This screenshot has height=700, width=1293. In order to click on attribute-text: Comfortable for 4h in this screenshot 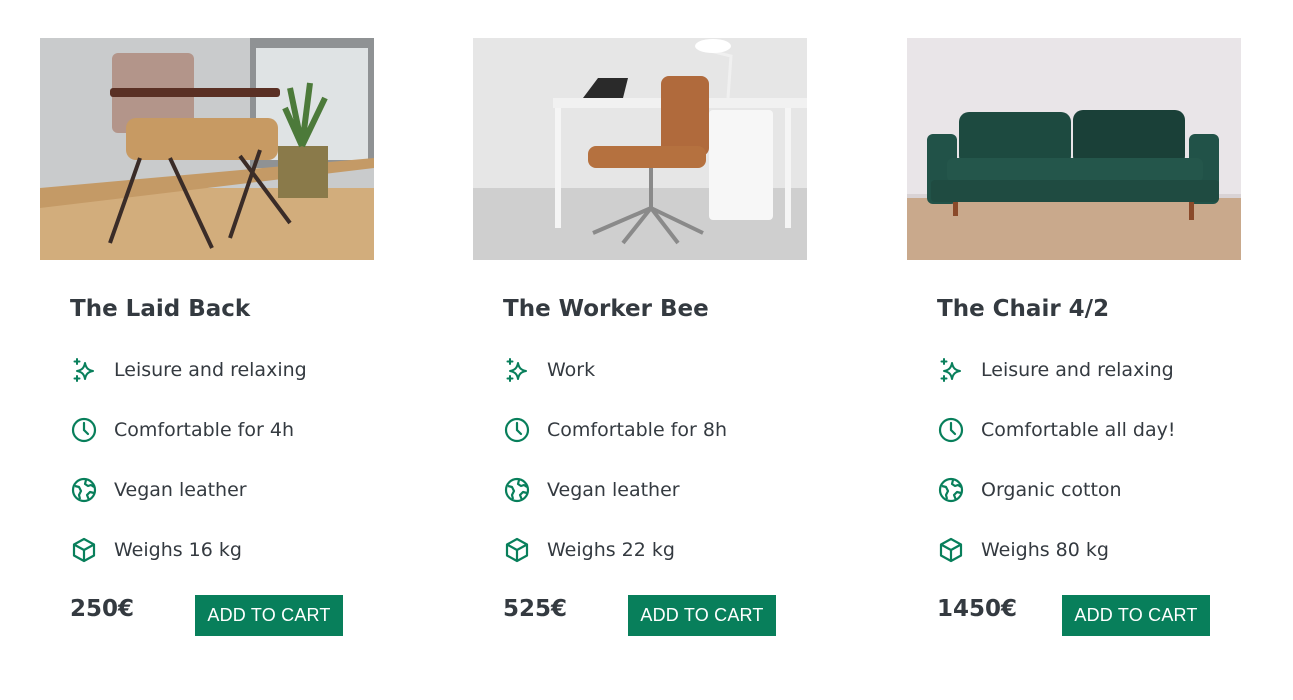, I will do `click(204, 430)`.